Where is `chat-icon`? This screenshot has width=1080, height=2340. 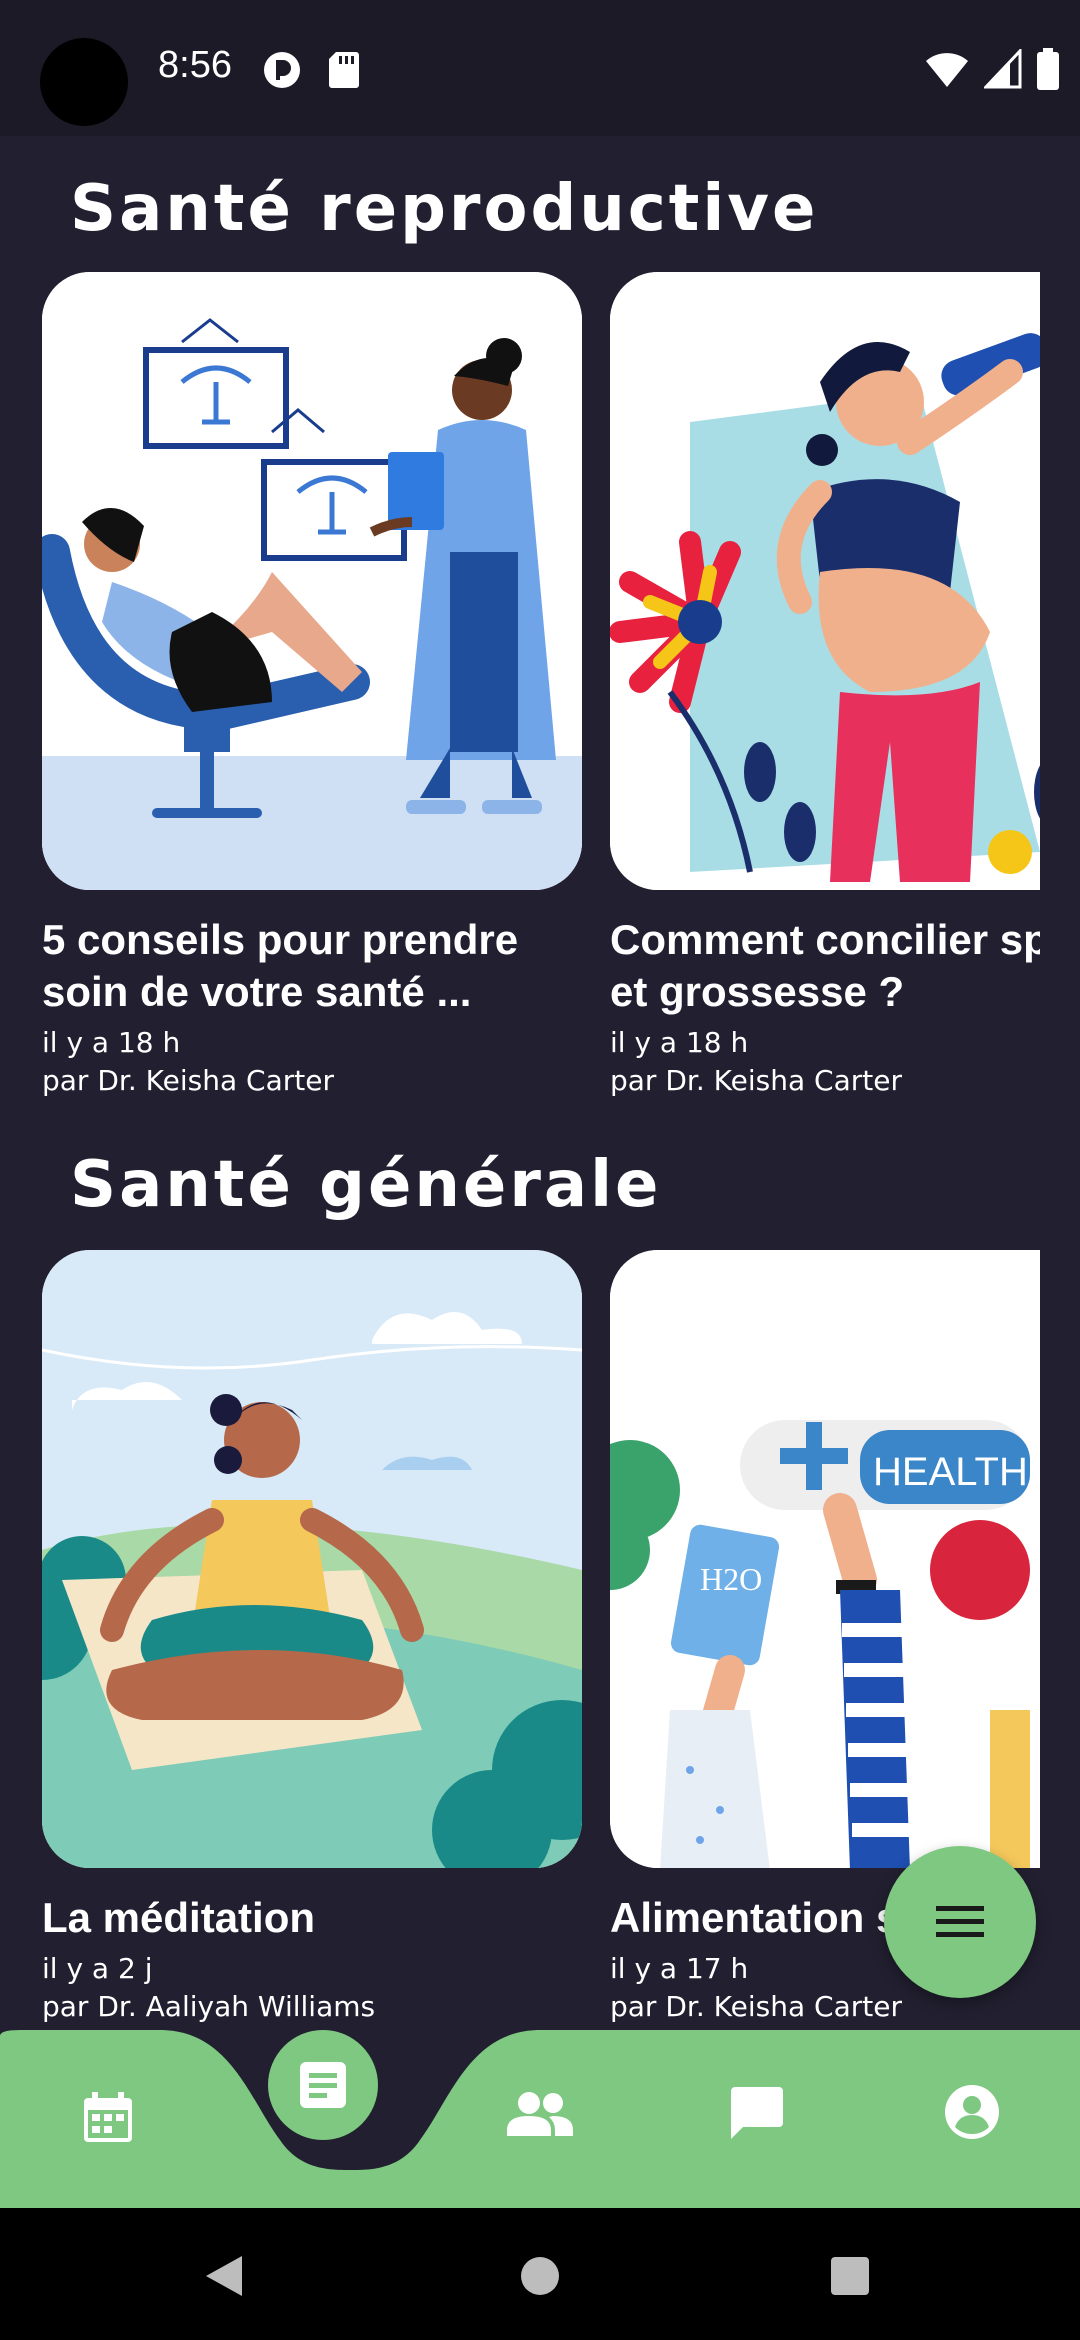
chat-icon is located at coordinates (757, 2113).